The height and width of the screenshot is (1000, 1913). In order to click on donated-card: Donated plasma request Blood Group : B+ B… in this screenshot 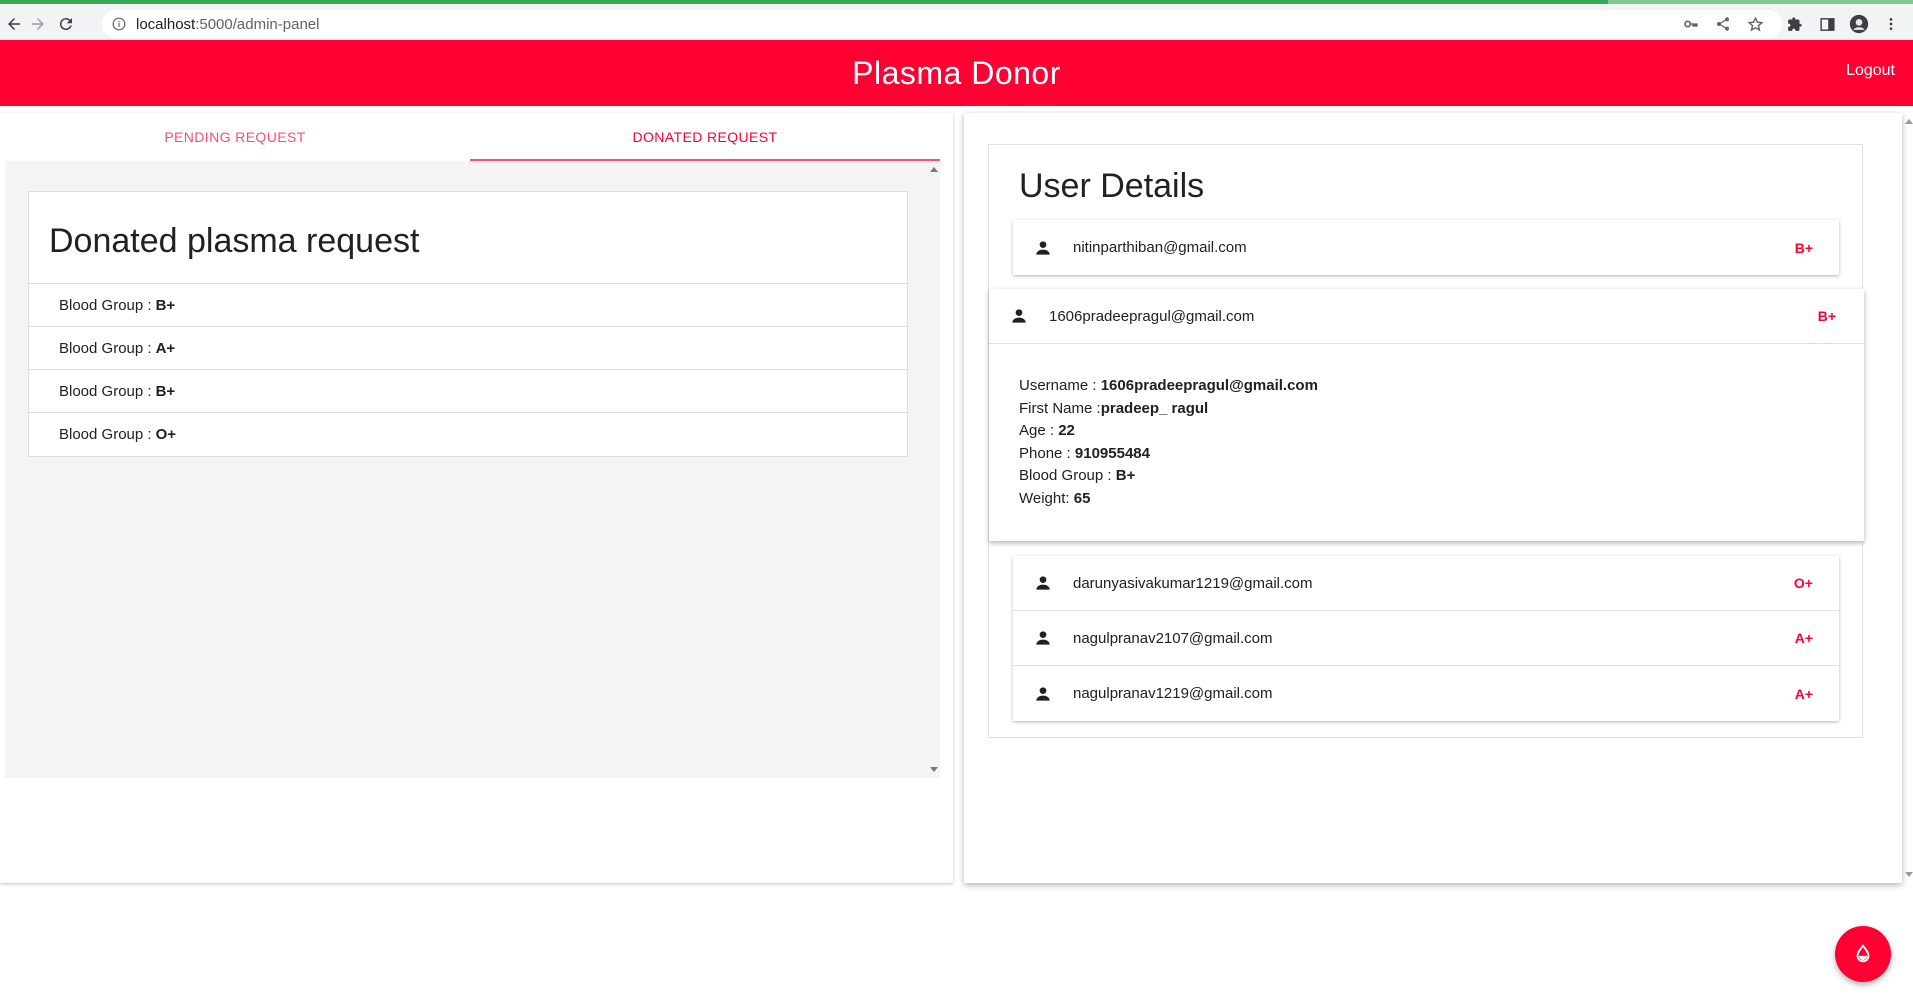, I will do `click(468, 324)`.